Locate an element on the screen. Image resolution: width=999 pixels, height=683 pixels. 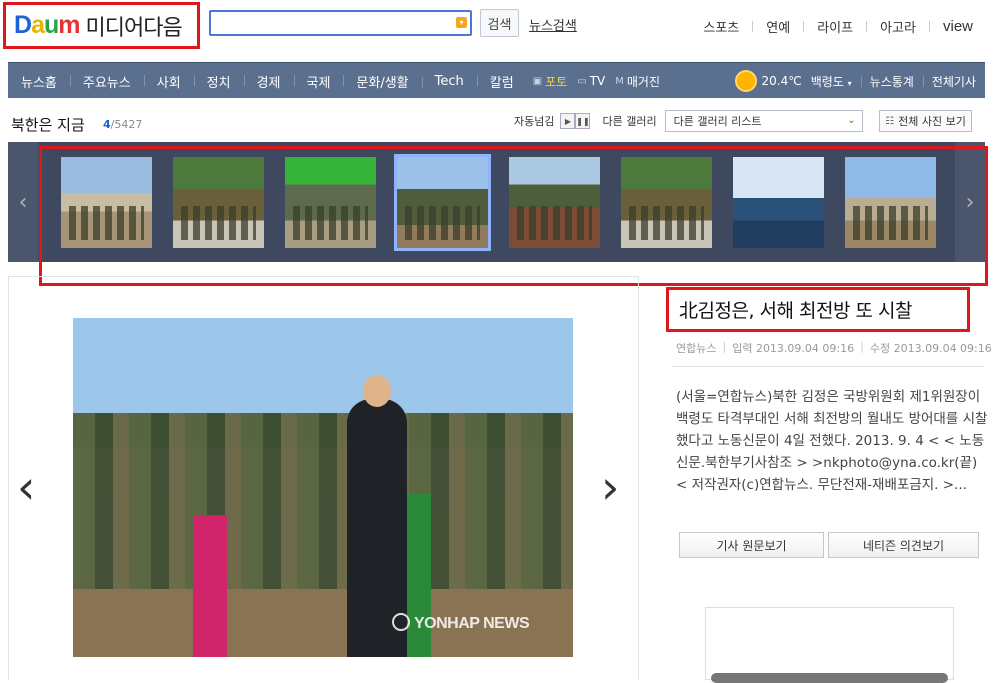
search-button: 검색 is located at coordinates (499, 23).